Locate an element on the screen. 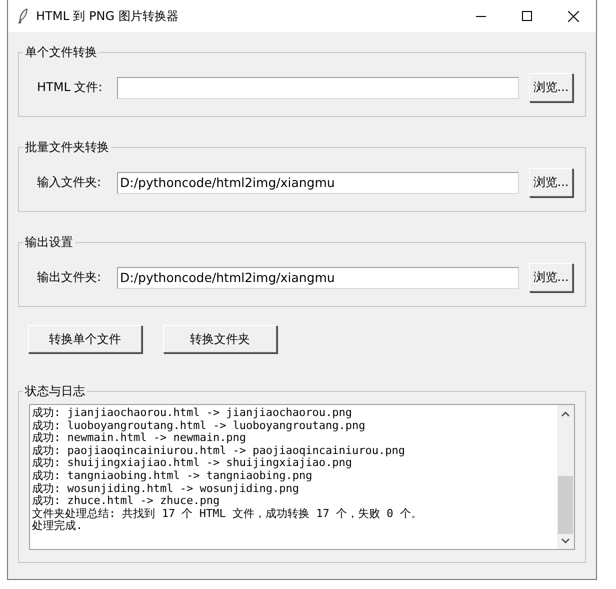 The width and height of the screenshot is (616, 589). field-label: 输入文件夹: is located at coordinates (69, 182).